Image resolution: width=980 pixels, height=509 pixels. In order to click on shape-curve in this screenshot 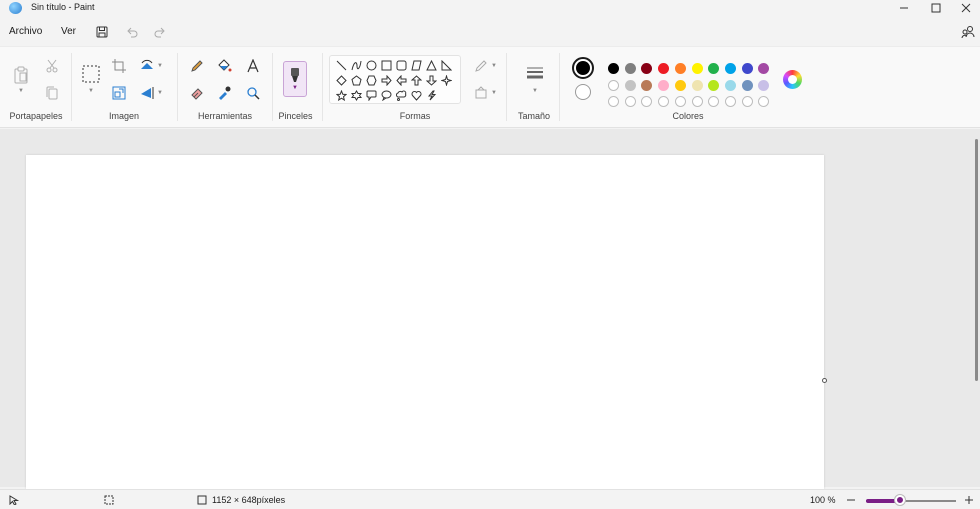, I will do `click(356, 65)`.